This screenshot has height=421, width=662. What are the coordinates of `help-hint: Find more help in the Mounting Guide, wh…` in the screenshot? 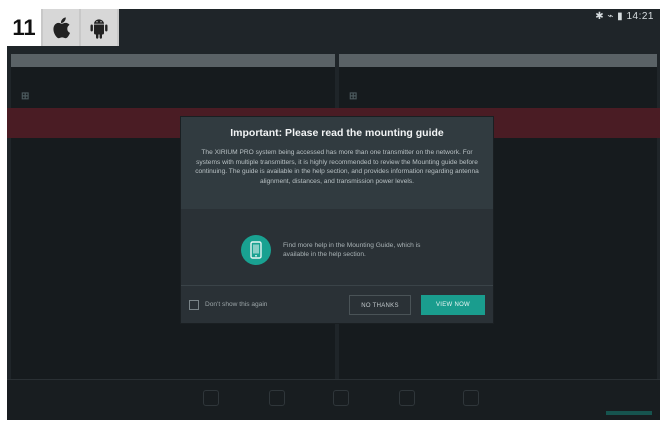 It's located at (337, 250).